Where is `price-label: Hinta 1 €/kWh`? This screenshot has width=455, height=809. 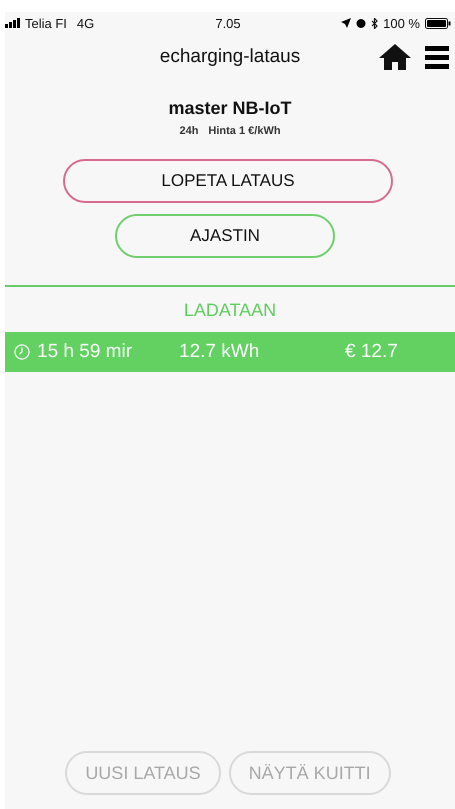
price-label: Hinta 1 €/kWh is located at coordinates (244, 131).